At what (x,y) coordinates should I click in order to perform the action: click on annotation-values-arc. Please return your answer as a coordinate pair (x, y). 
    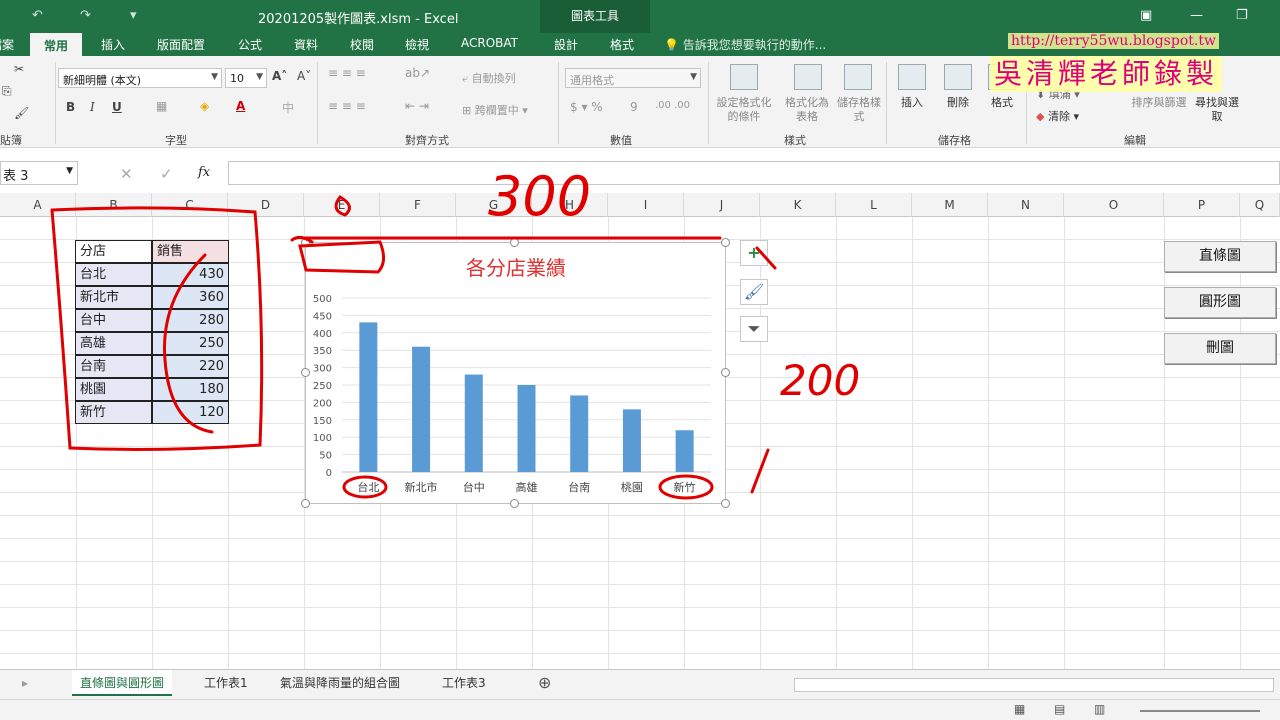
    Looking at the image, I should click on (188, 343).